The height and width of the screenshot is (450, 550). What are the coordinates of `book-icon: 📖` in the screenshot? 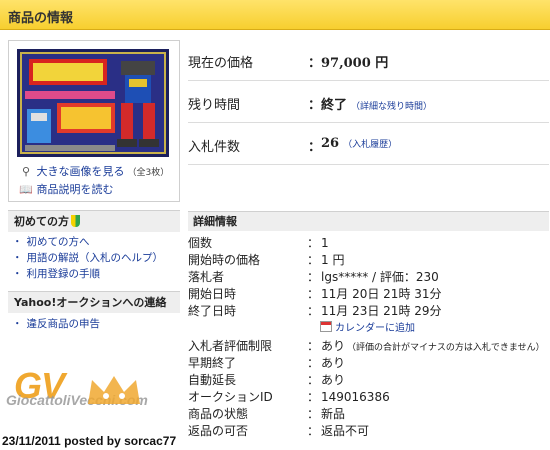 It's located at (26, 189).